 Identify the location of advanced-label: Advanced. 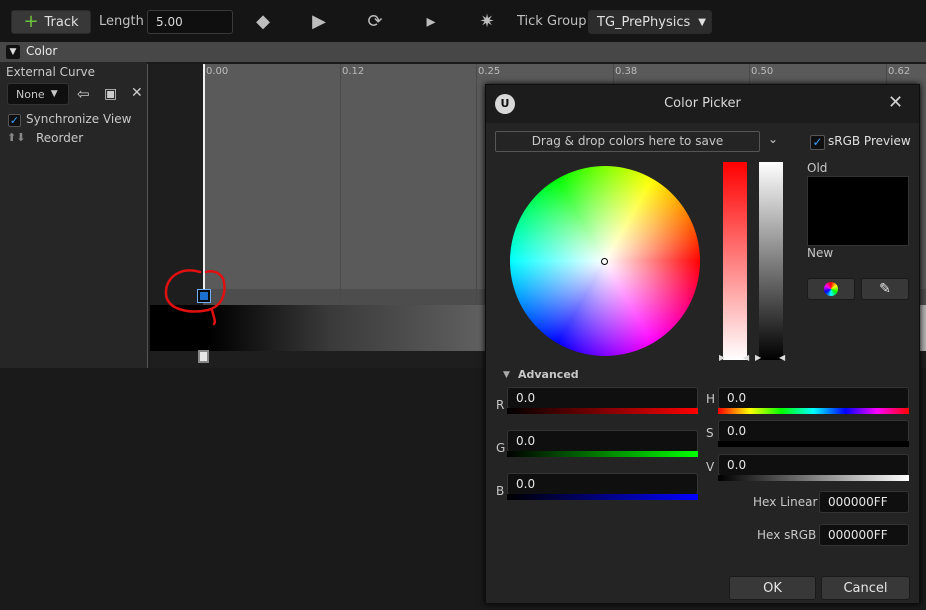
(548, 374).